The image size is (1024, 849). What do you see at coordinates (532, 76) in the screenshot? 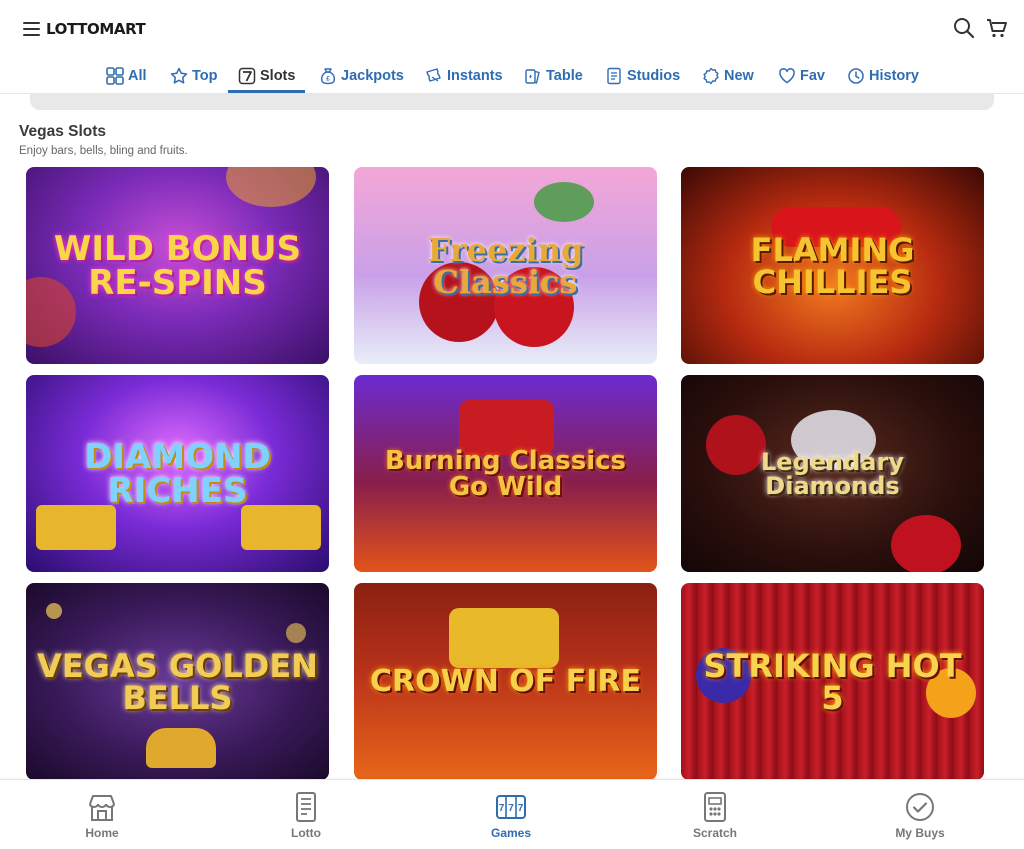
I see `cards-icon` at bounding box center [532, 76].